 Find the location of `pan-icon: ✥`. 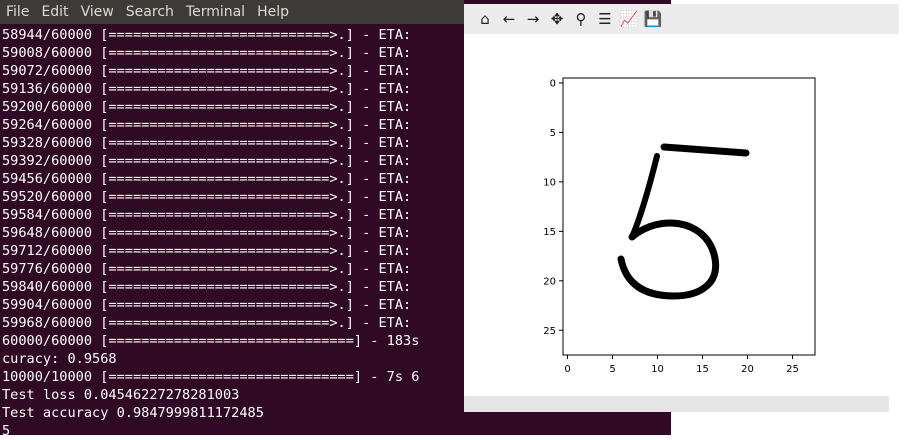

pan-icon: ✥ is located at coordinates (557, 19).